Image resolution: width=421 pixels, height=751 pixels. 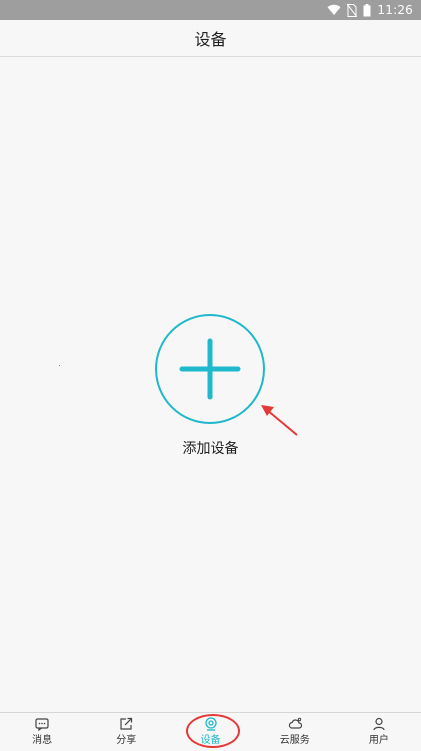 What do you see at coordinates (378, 740) in the screenshot?
I see `nav-label-user: 用户` at bounding box center [378, 740].